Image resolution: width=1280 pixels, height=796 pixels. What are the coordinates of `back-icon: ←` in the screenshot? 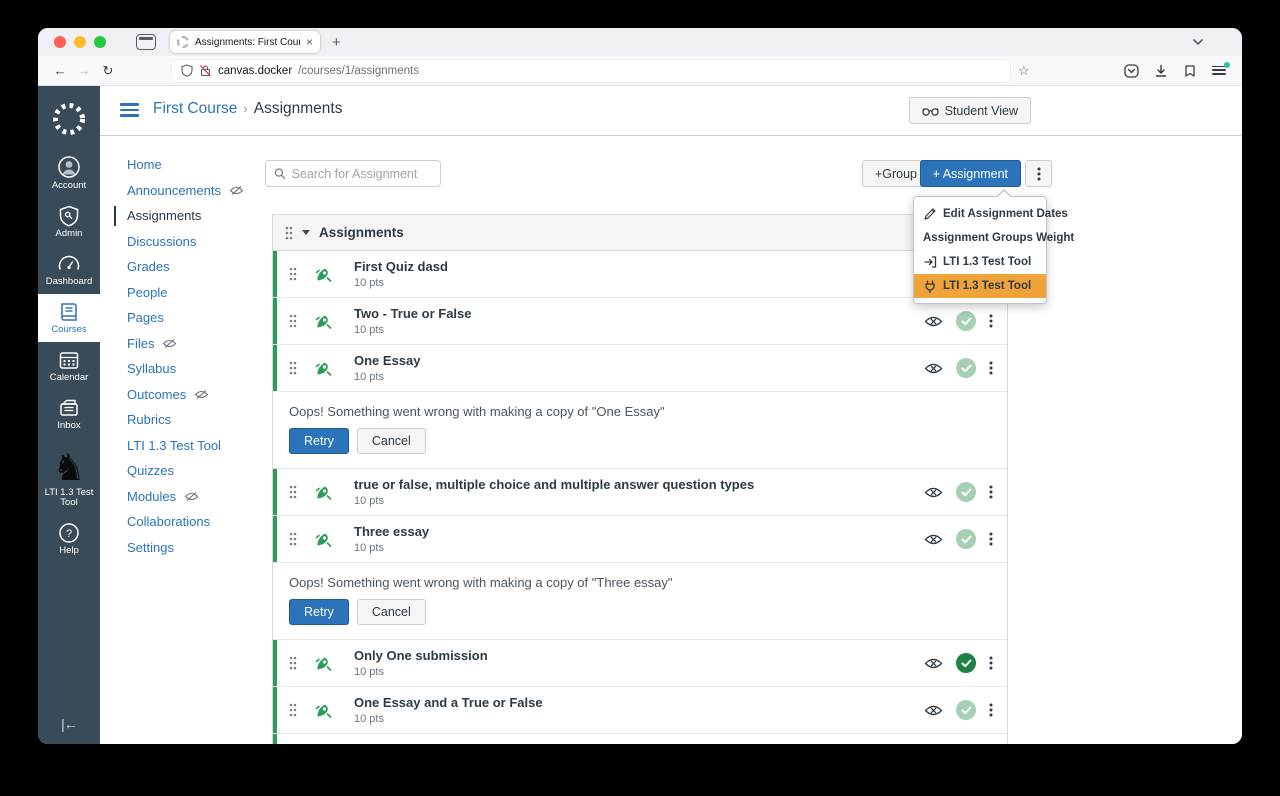 It's located at (60, 70).